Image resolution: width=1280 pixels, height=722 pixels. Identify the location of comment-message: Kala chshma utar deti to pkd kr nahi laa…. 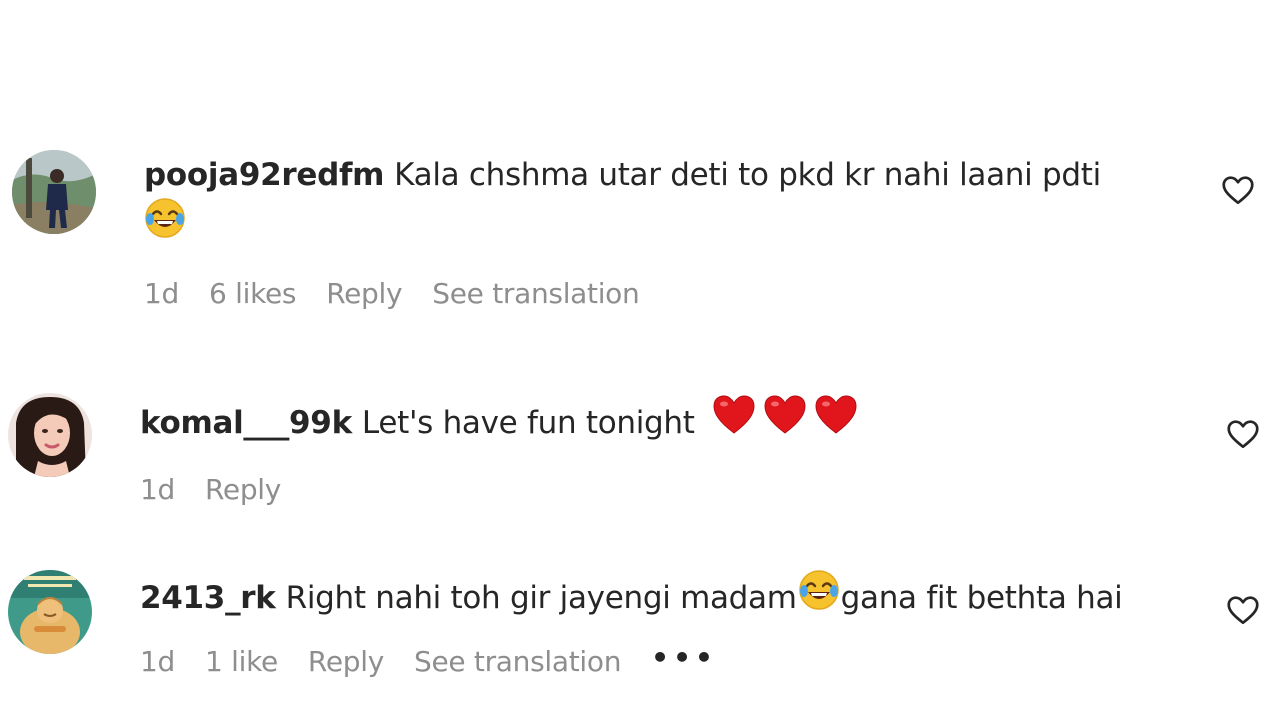
(747, 175).